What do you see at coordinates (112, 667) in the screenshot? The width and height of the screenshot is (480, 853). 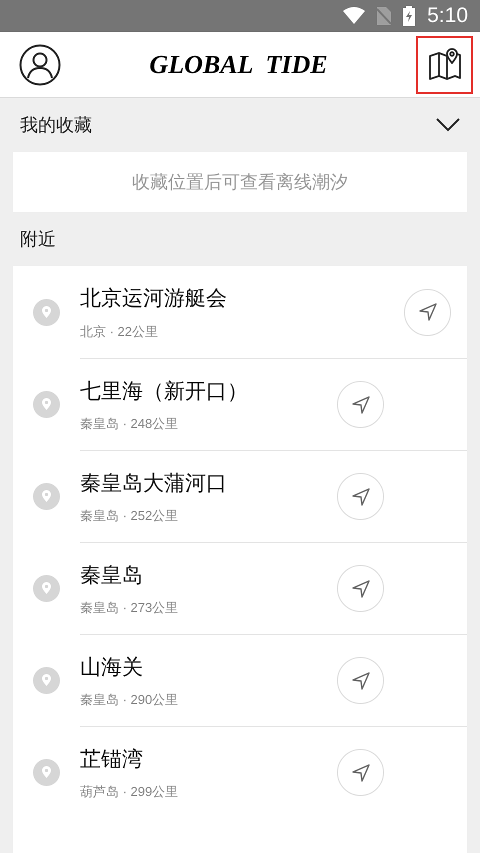 I see `location-name: 山海关` at bounding box center [112, 667].